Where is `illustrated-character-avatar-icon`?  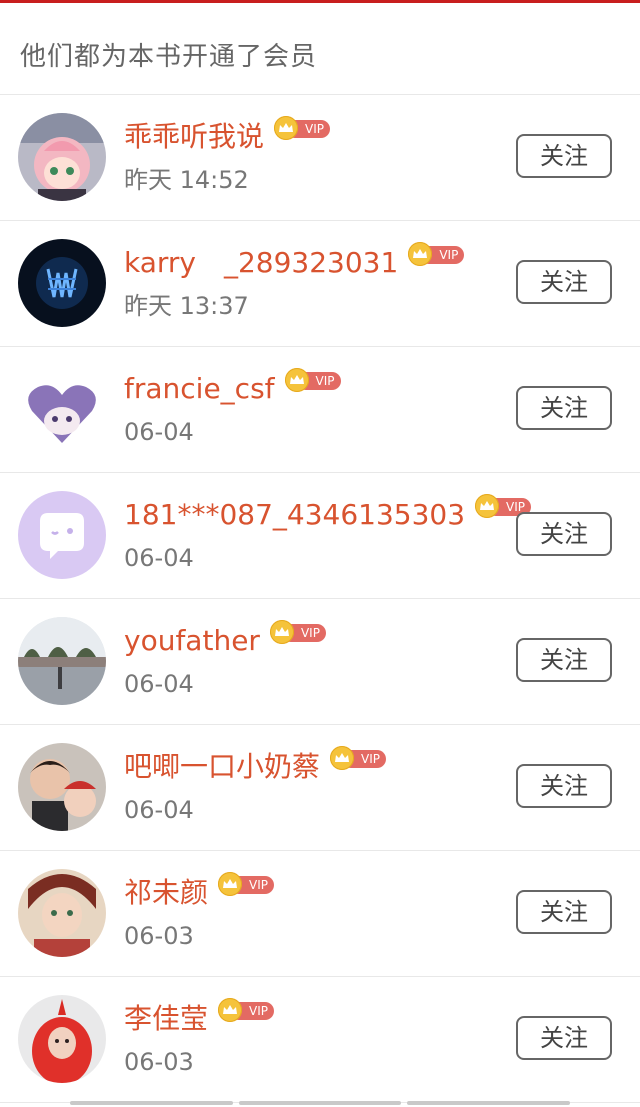
illustrated-character-avatar-icon is located at coordinates (62, 913).